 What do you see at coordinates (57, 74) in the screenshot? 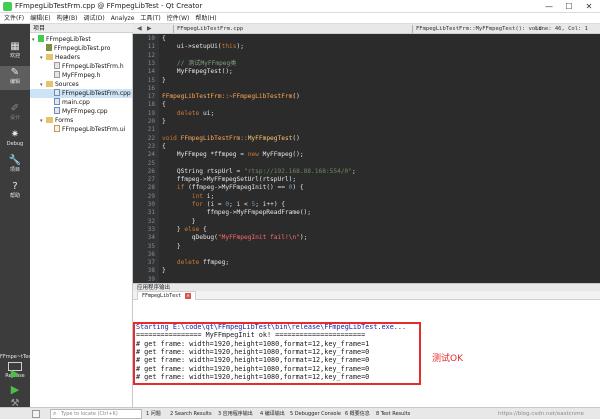
I see `h-file-icon` at bounding box center [57, 74].